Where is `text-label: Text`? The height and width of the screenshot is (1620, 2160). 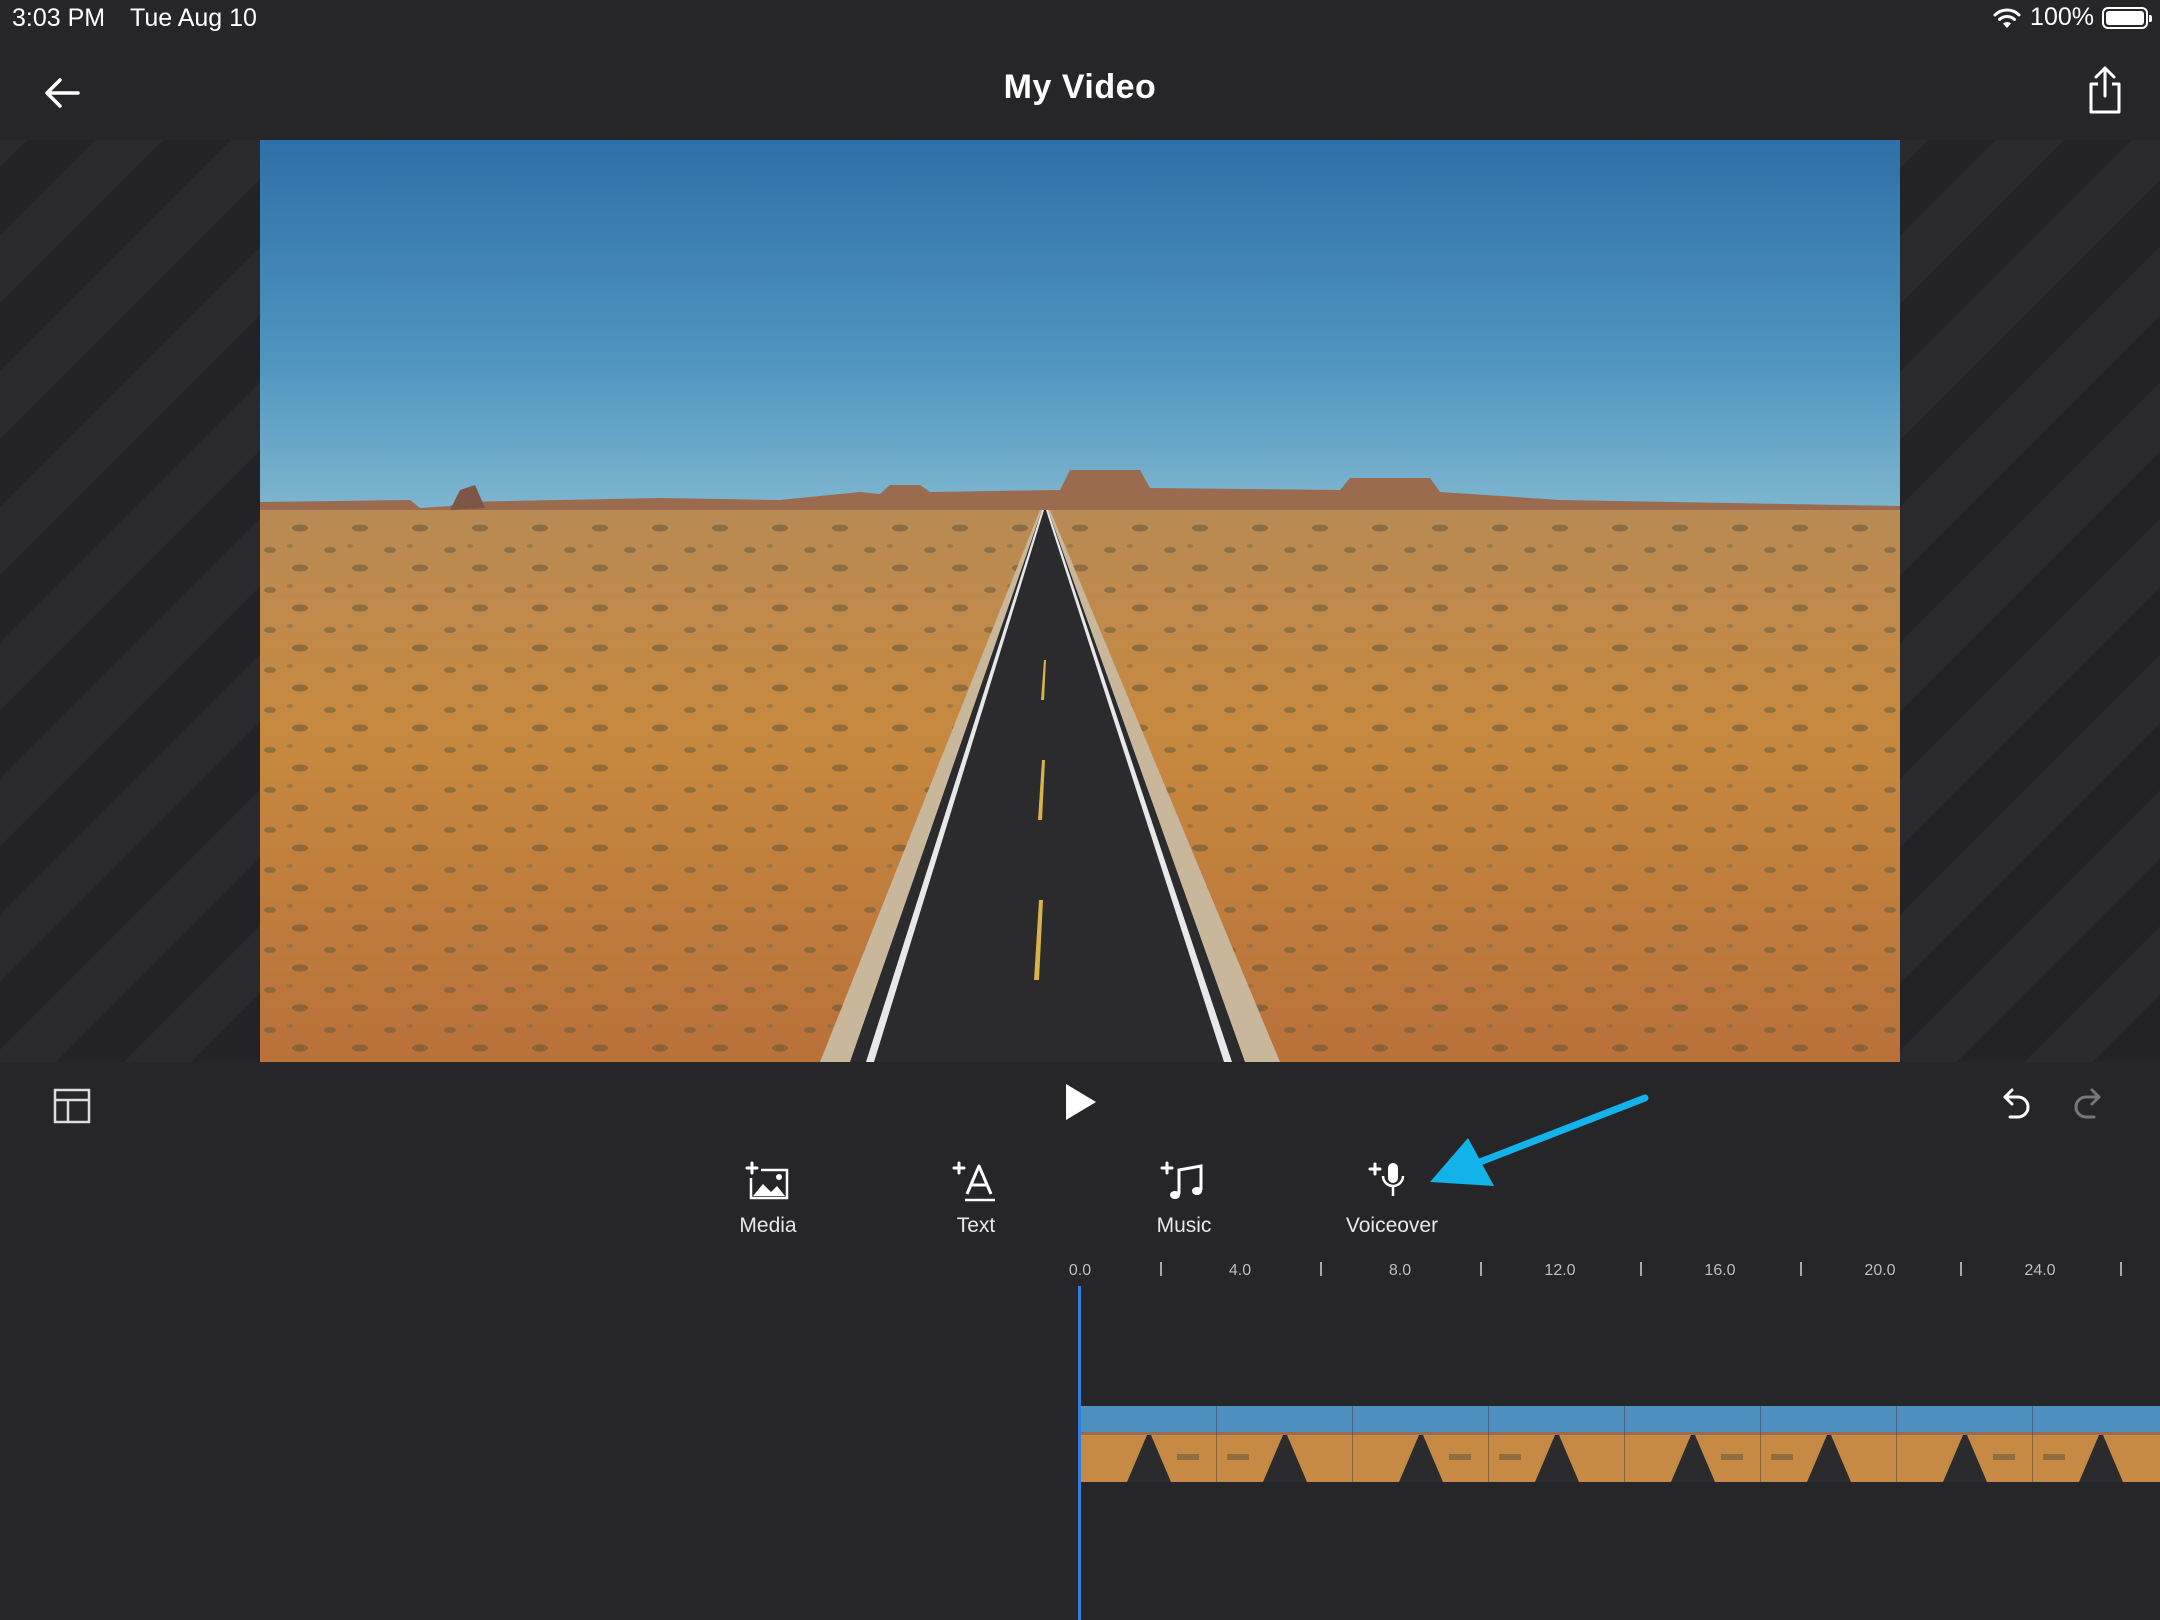
text-label: Text is located at coordinates (976, 1225).